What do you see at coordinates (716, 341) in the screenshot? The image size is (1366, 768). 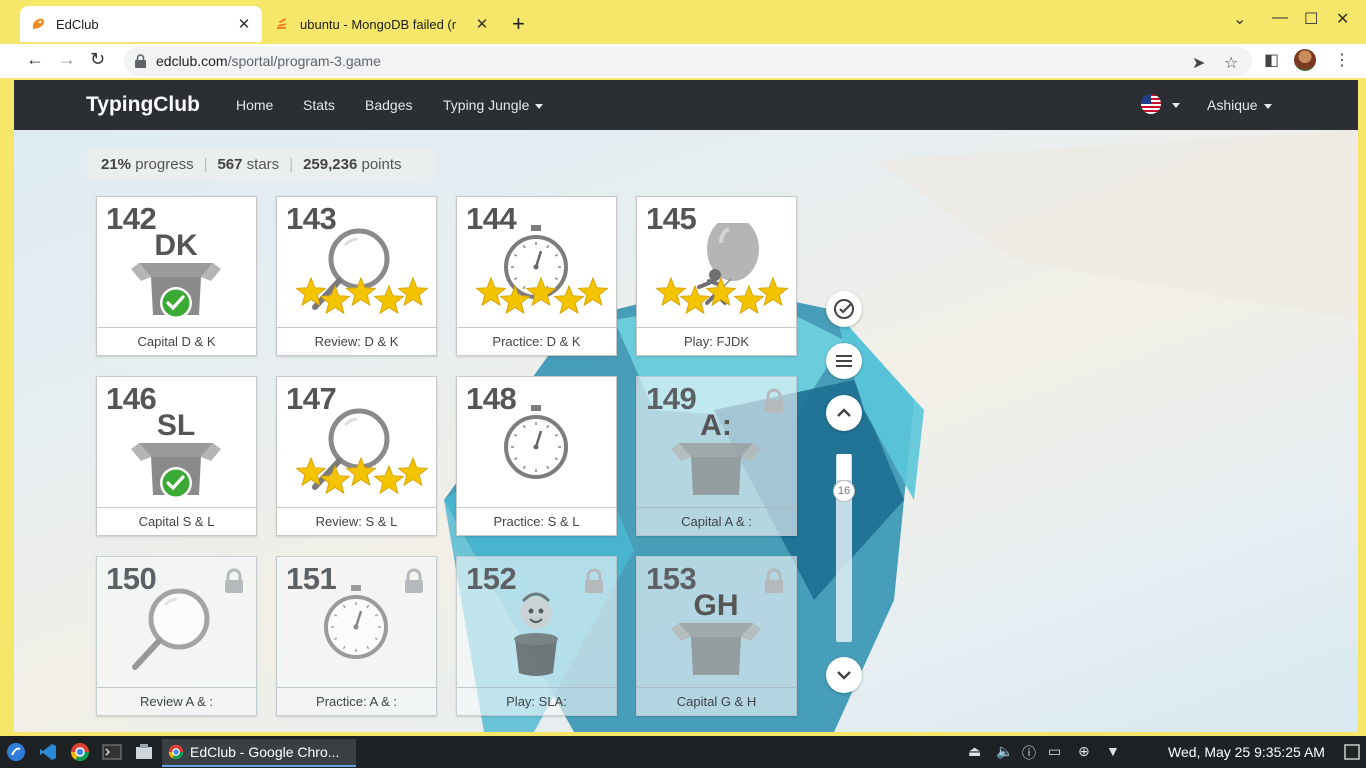 I see `lesson-title: Play: FJDK` at bounding box center [716, 341].